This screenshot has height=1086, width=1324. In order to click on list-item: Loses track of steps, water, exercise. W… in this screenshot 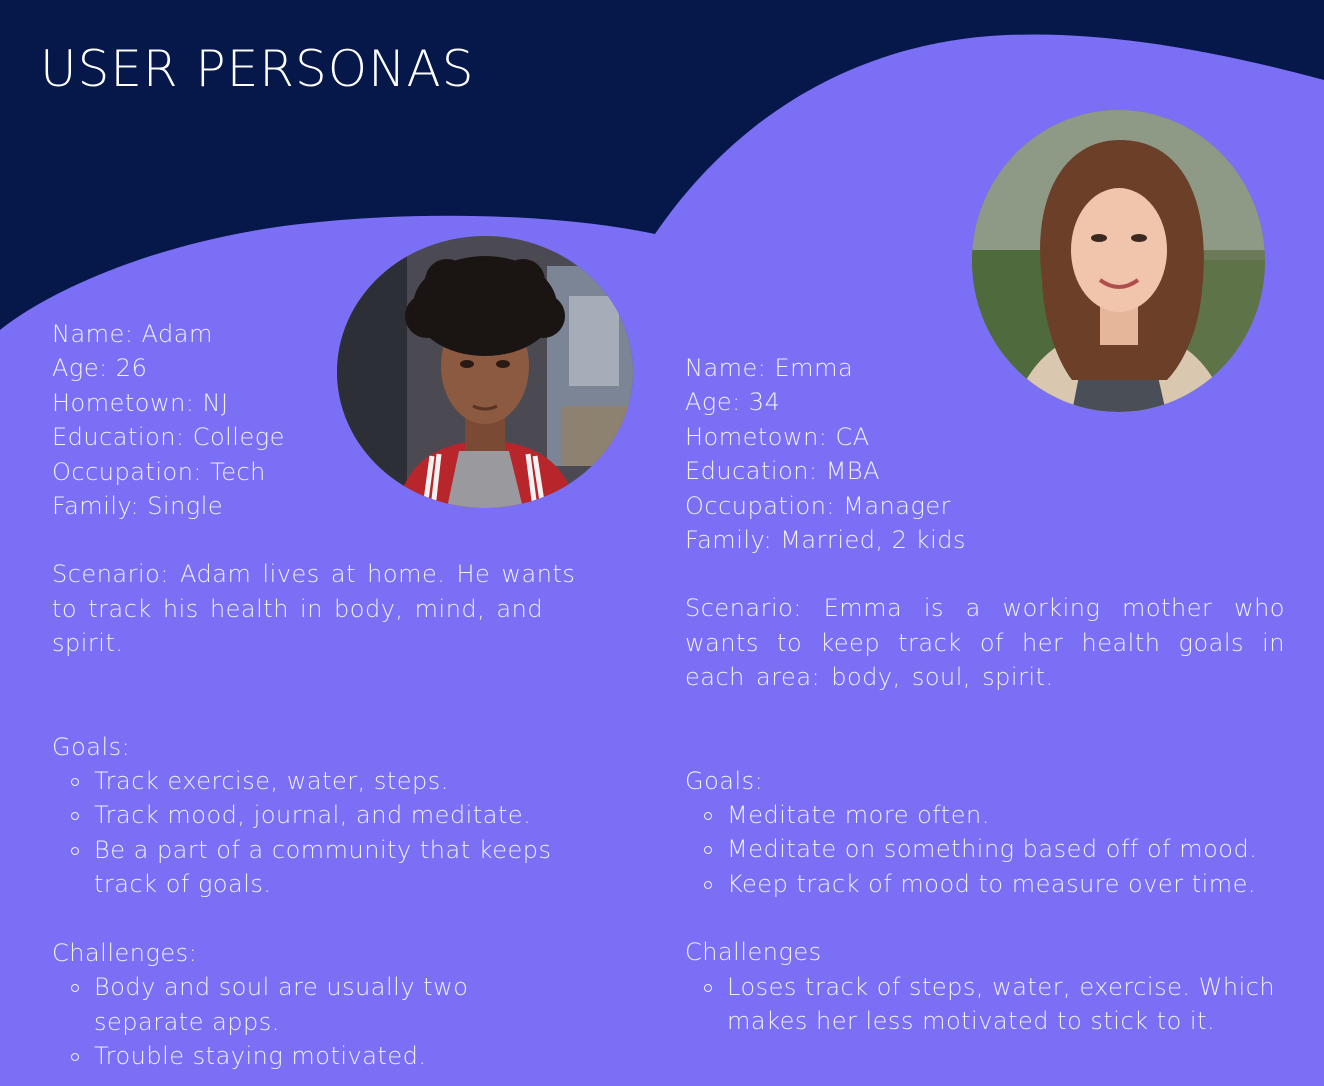, I will do `click(994, 1004)`.